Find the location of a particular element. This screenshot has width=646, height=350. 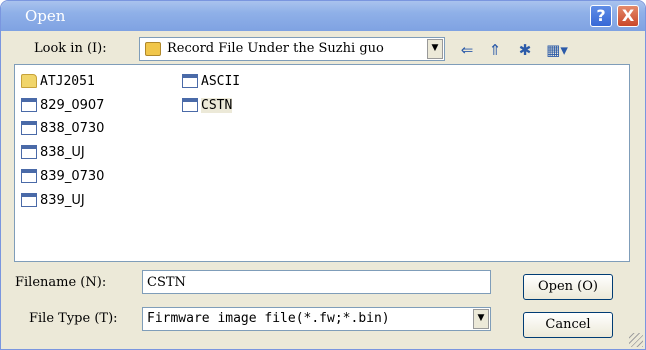

list-item: 839_UJ is located at coordinates (53, 200).